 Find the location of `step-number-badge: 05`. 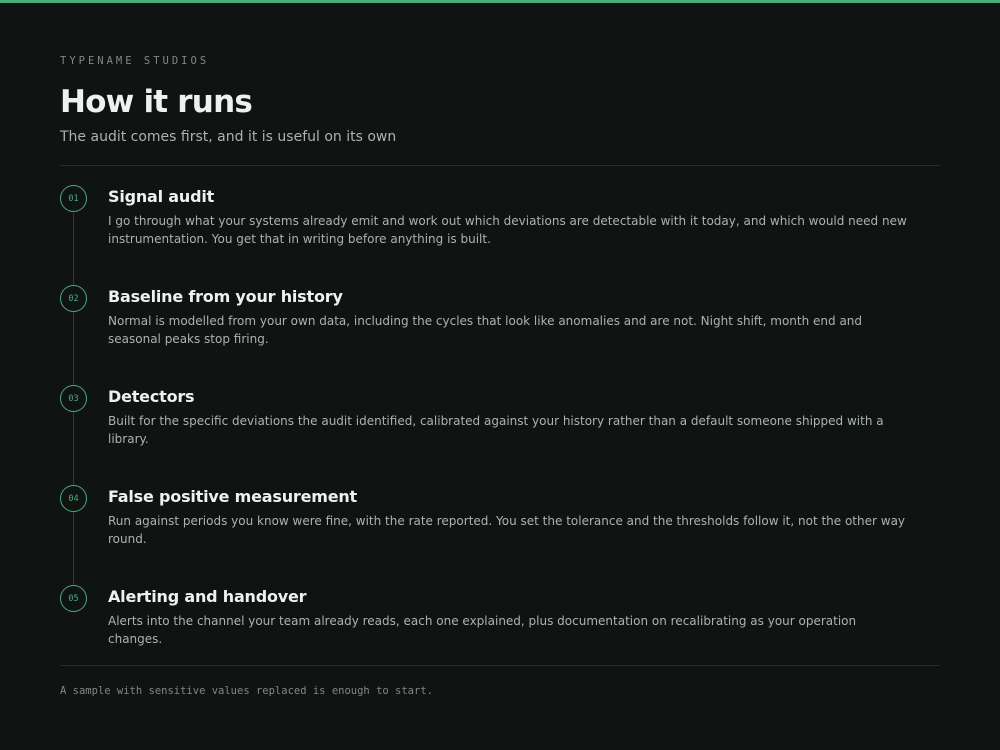

step-number-badge: 05 is located at coordinates (73, 598).